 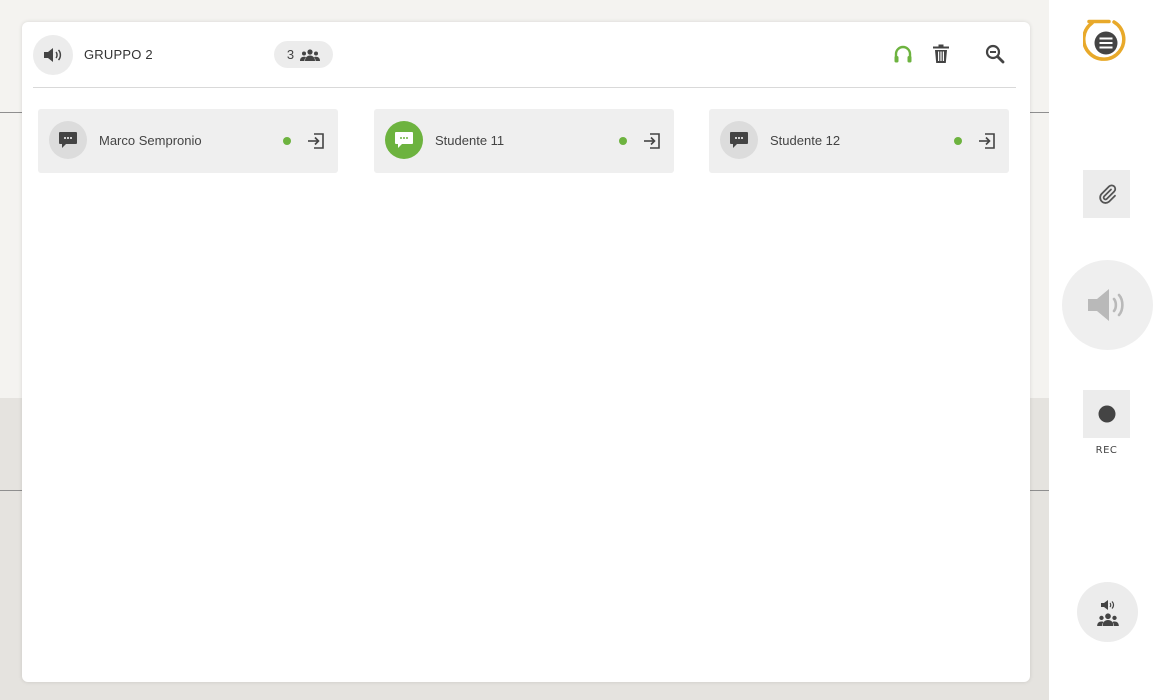 I want to click on broadcast-to-groups-button, so click(x=1107, y=612).